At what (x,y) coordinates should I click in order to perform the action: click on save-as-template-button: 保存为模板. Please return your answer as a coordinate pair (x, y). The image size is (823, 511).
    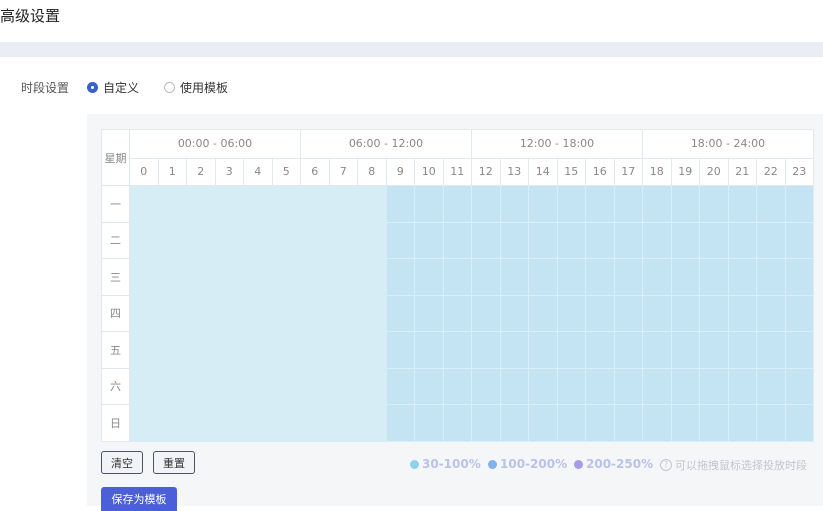
    Looking at the image, I should click on (139, 499).